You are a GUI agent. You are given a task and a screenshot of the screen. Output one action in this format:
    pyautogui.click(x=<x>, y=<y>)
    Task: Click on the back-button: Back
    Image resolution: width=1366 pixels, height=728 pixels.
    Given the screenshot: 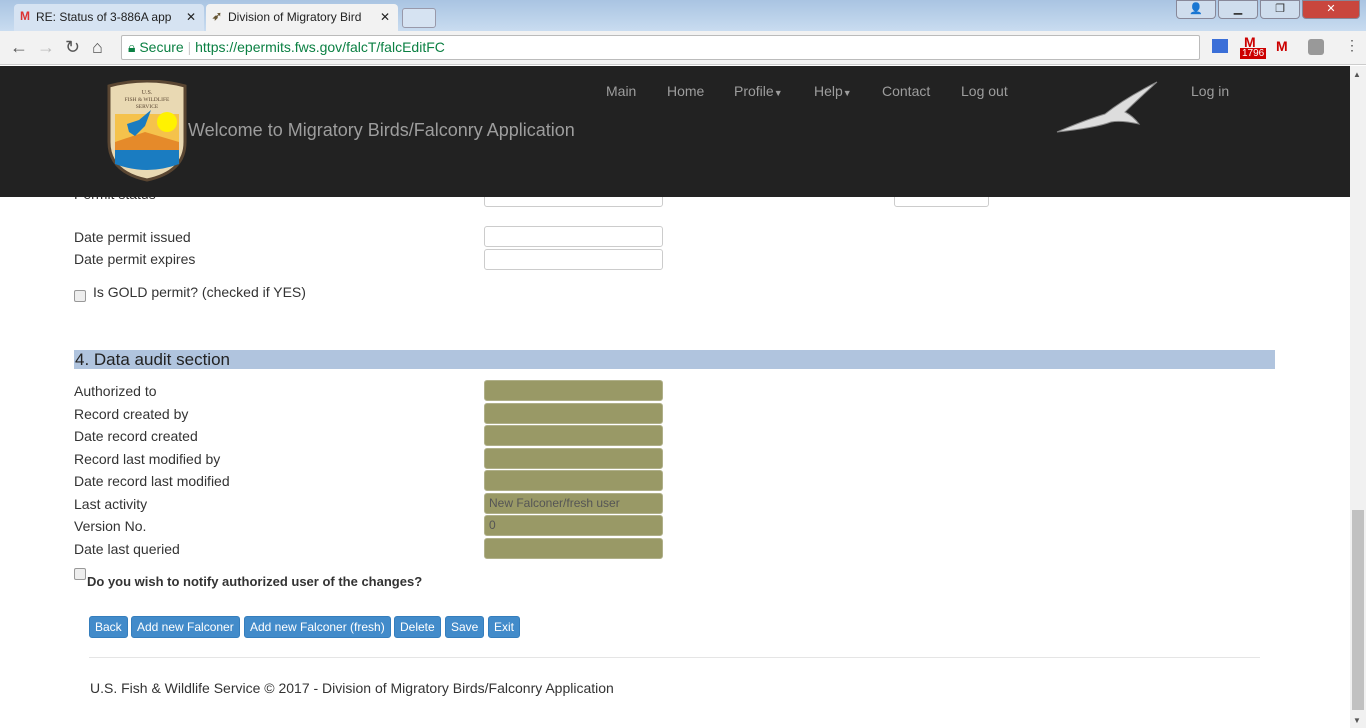 What is the action you would take?
    pyautogui.click(x=108, y=627)
    